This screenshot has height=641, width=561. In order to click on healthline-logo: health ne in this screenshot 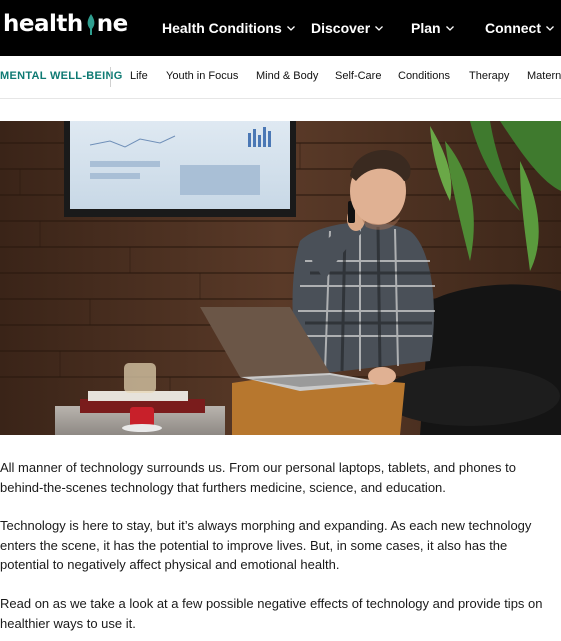, I will do `click(65, 24)`.